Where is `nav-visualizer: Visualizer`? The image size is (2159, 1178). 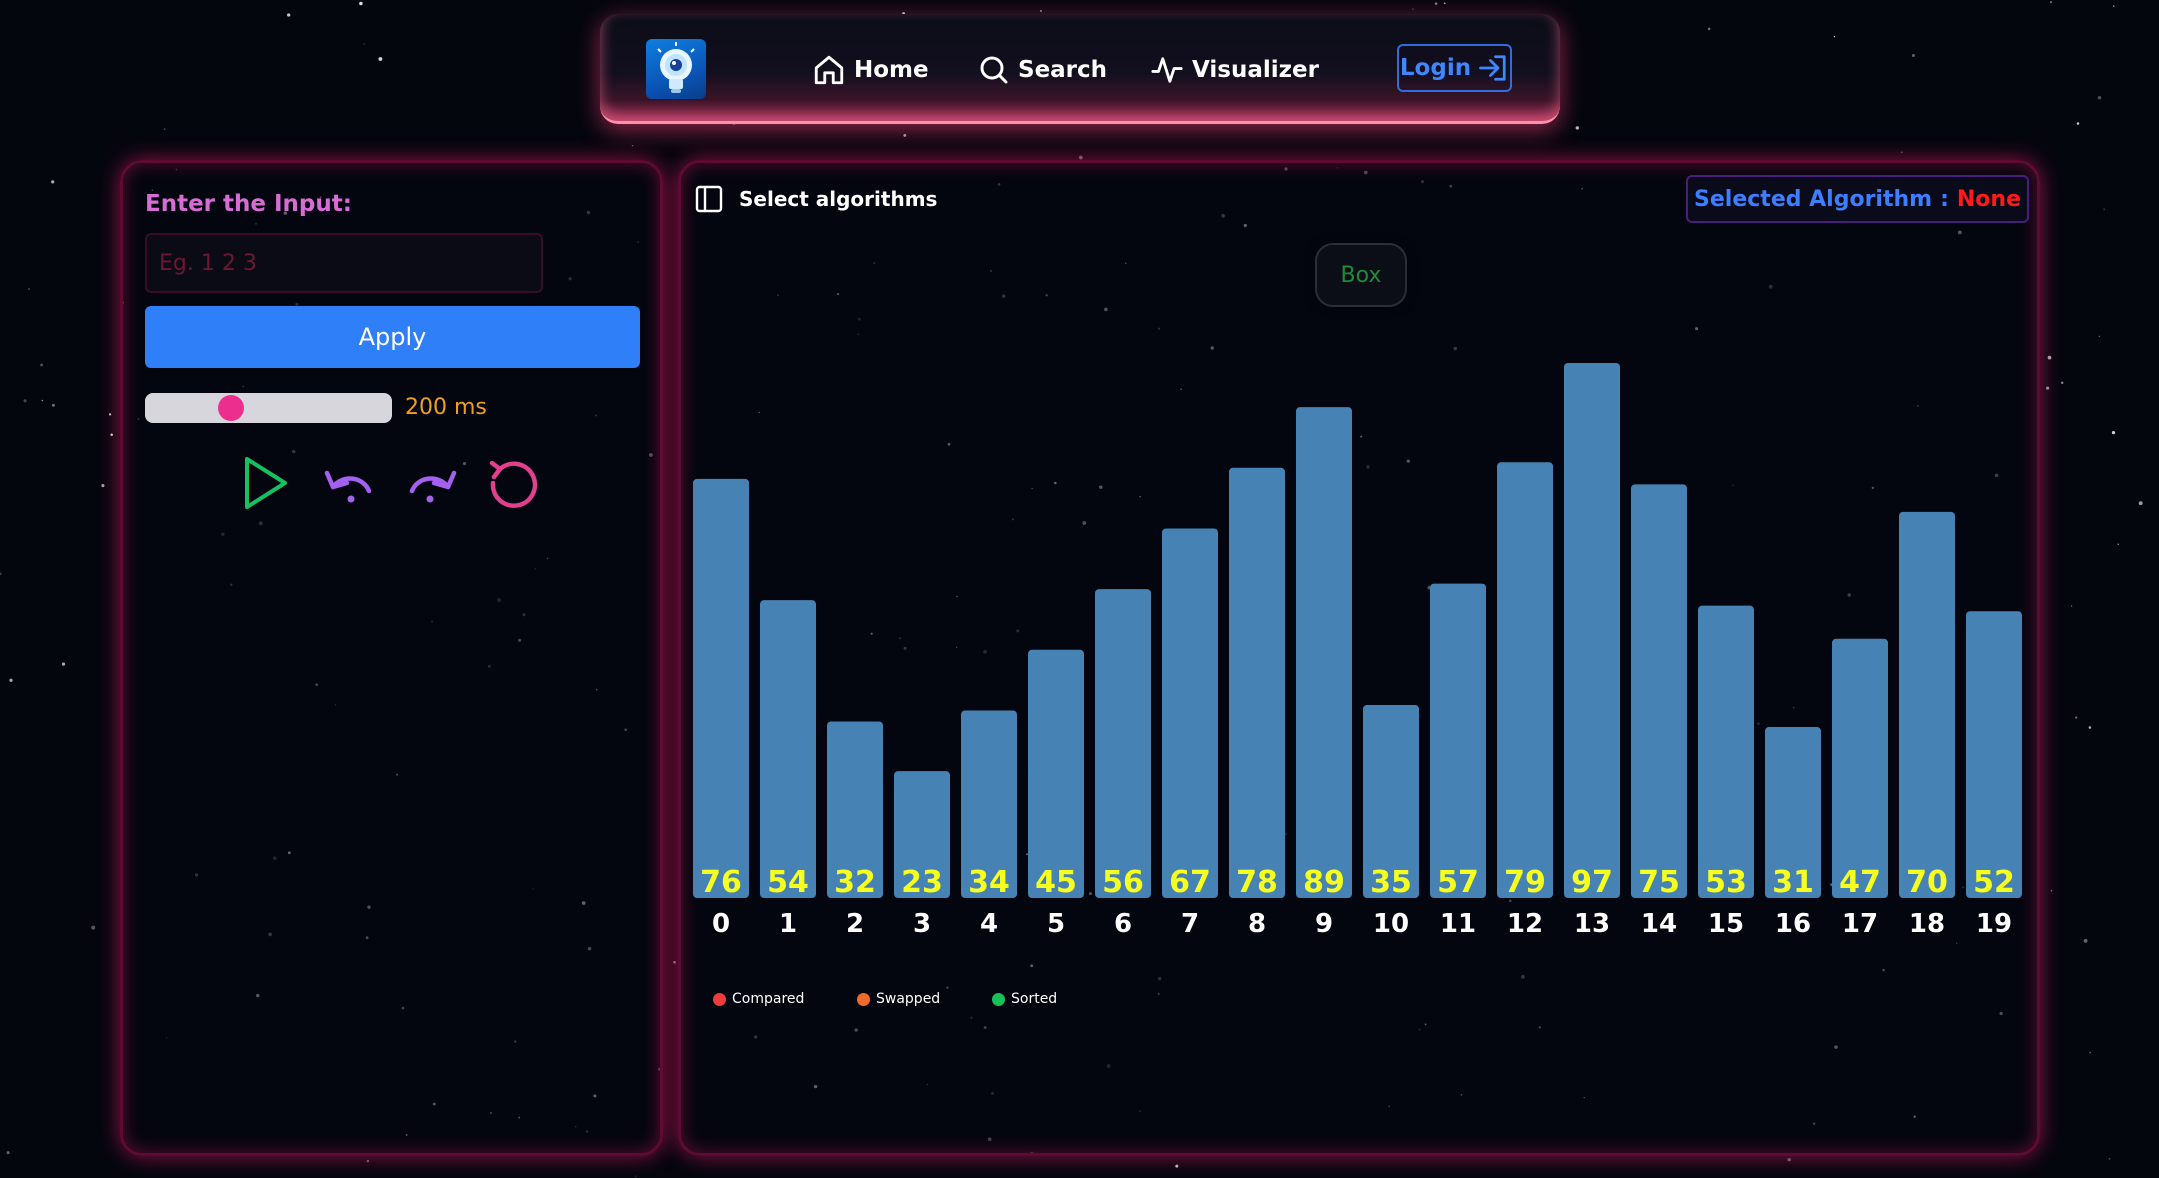
nav-visualizer: Visualizer is located at coordinates (1234, 70).